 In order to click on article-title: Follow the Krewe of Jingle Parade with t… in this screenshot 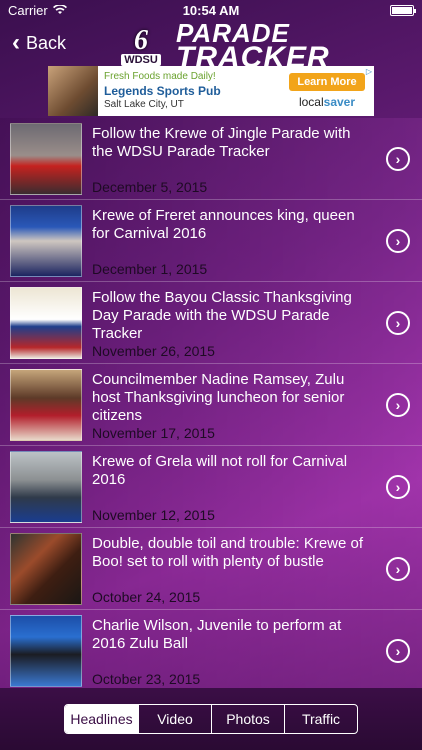, I will do `click(221, 142)`.